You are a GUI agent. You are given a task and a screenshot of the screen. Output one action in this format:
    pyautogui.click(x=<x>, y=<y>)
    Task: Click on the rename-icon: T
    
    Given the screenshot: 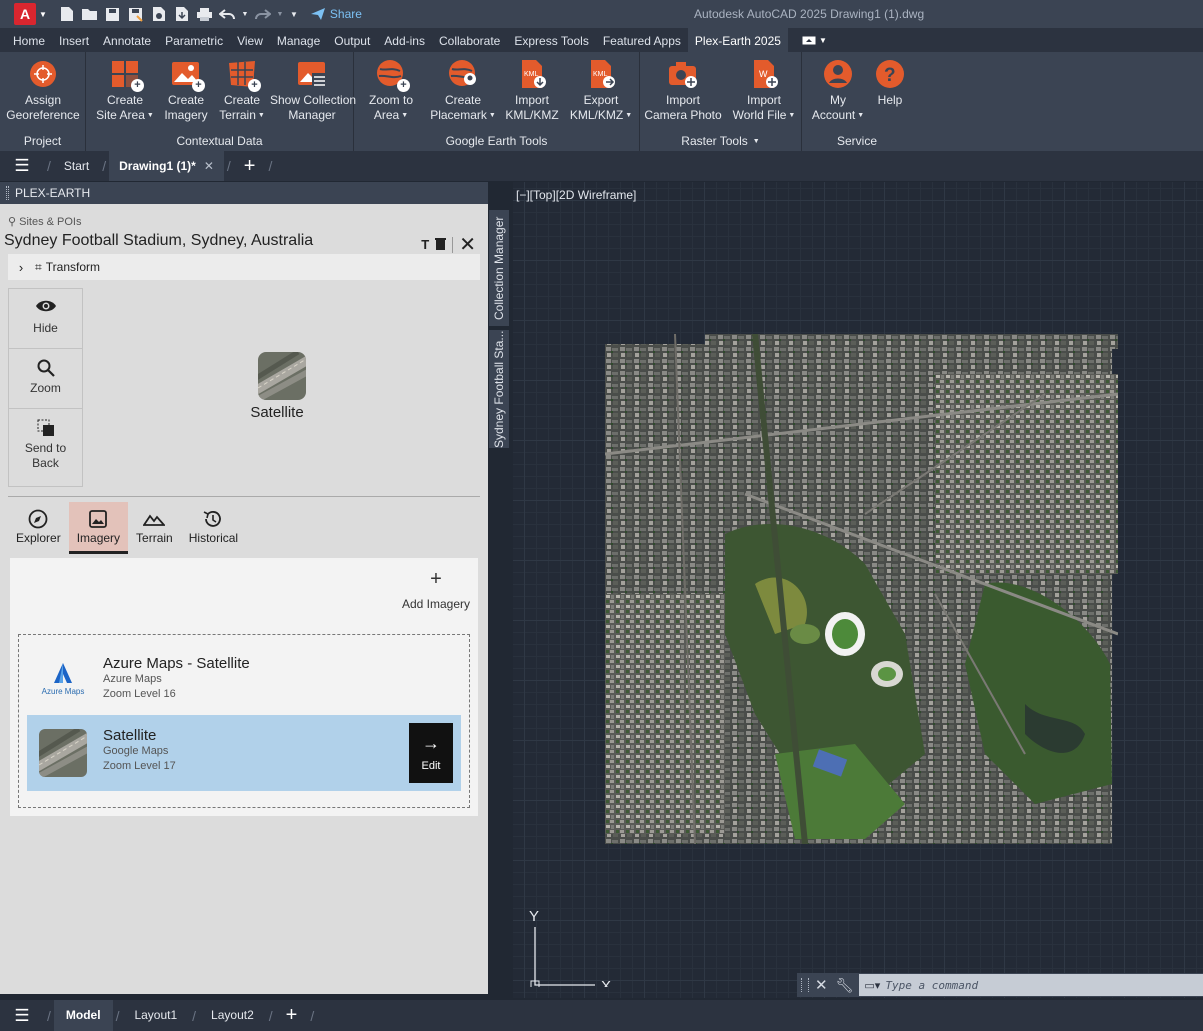 What is the action you would take?
    pyautogui.click(x=425, y=244)
    